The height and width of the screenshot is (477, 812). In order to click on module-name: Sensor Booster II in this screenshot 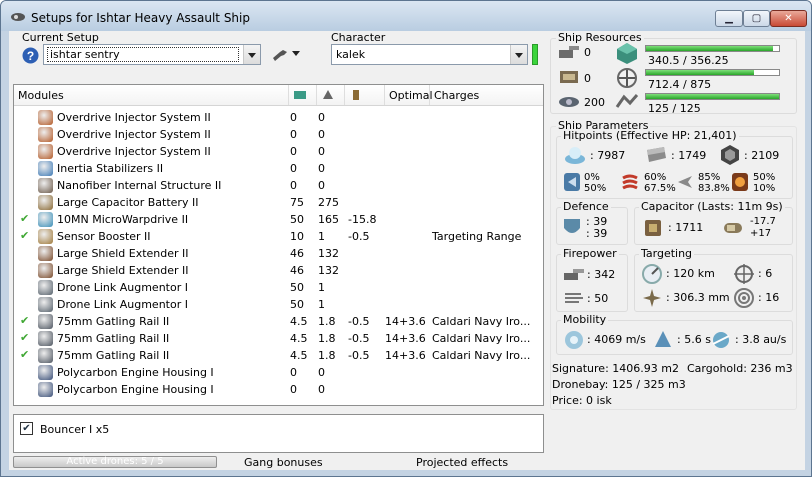, I will do `click(104, 236)`.